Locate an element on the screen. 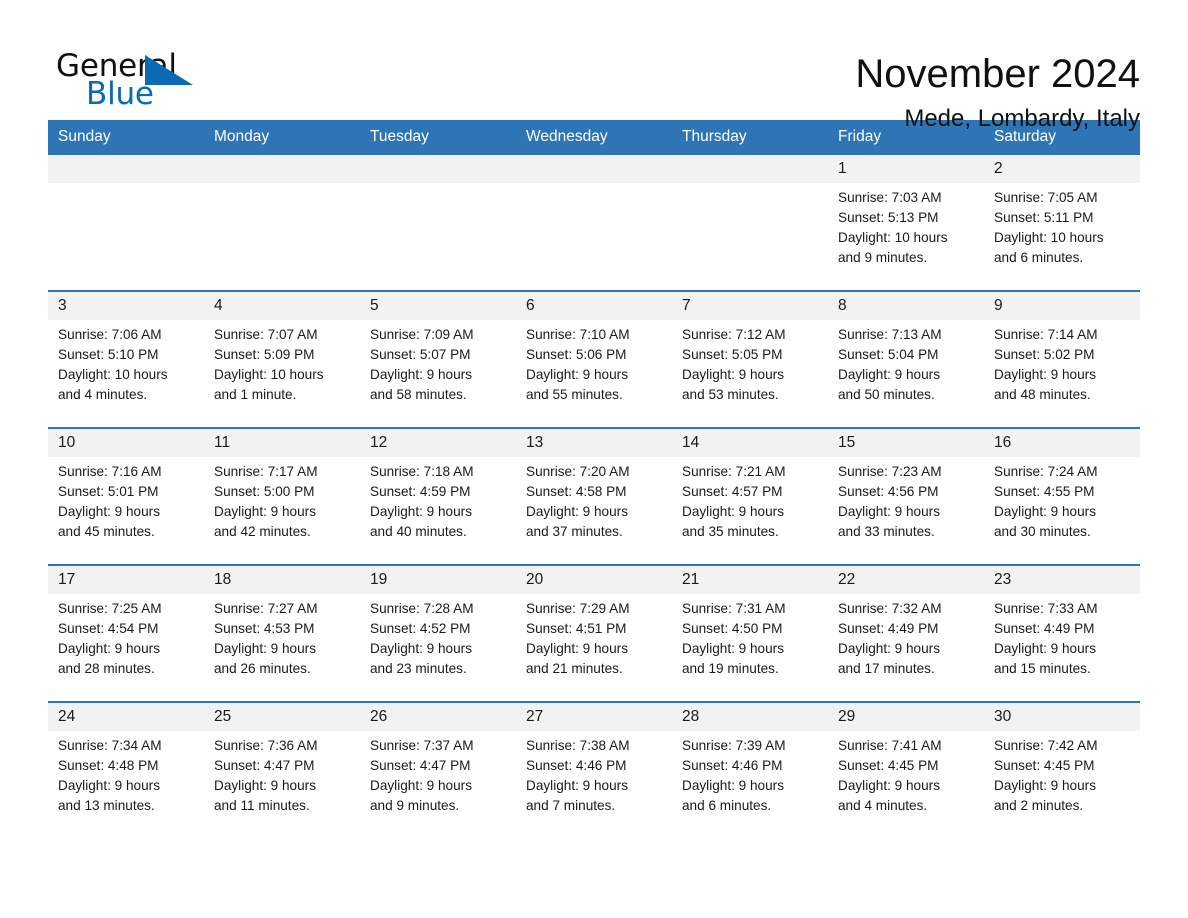  day-number: 11 is located at coordinates (282, 443).